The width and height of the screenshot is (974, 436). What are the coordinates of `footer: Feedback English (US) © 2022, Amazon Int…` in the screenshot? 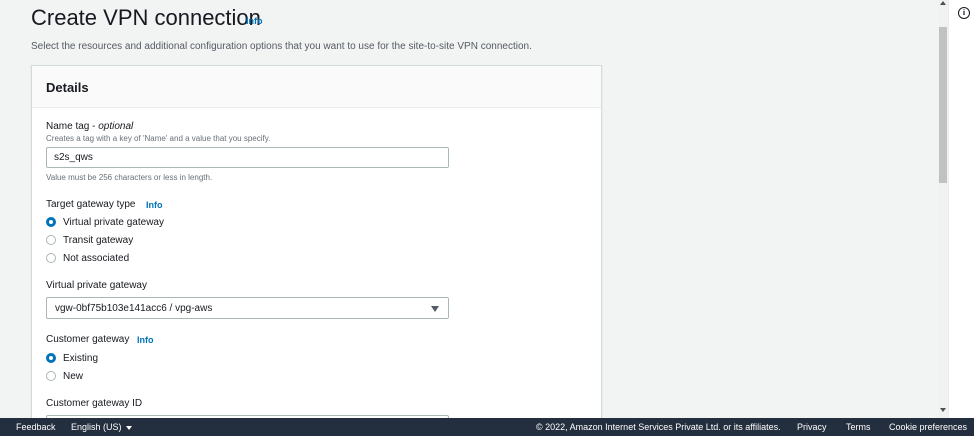 It's located at (487, 427).